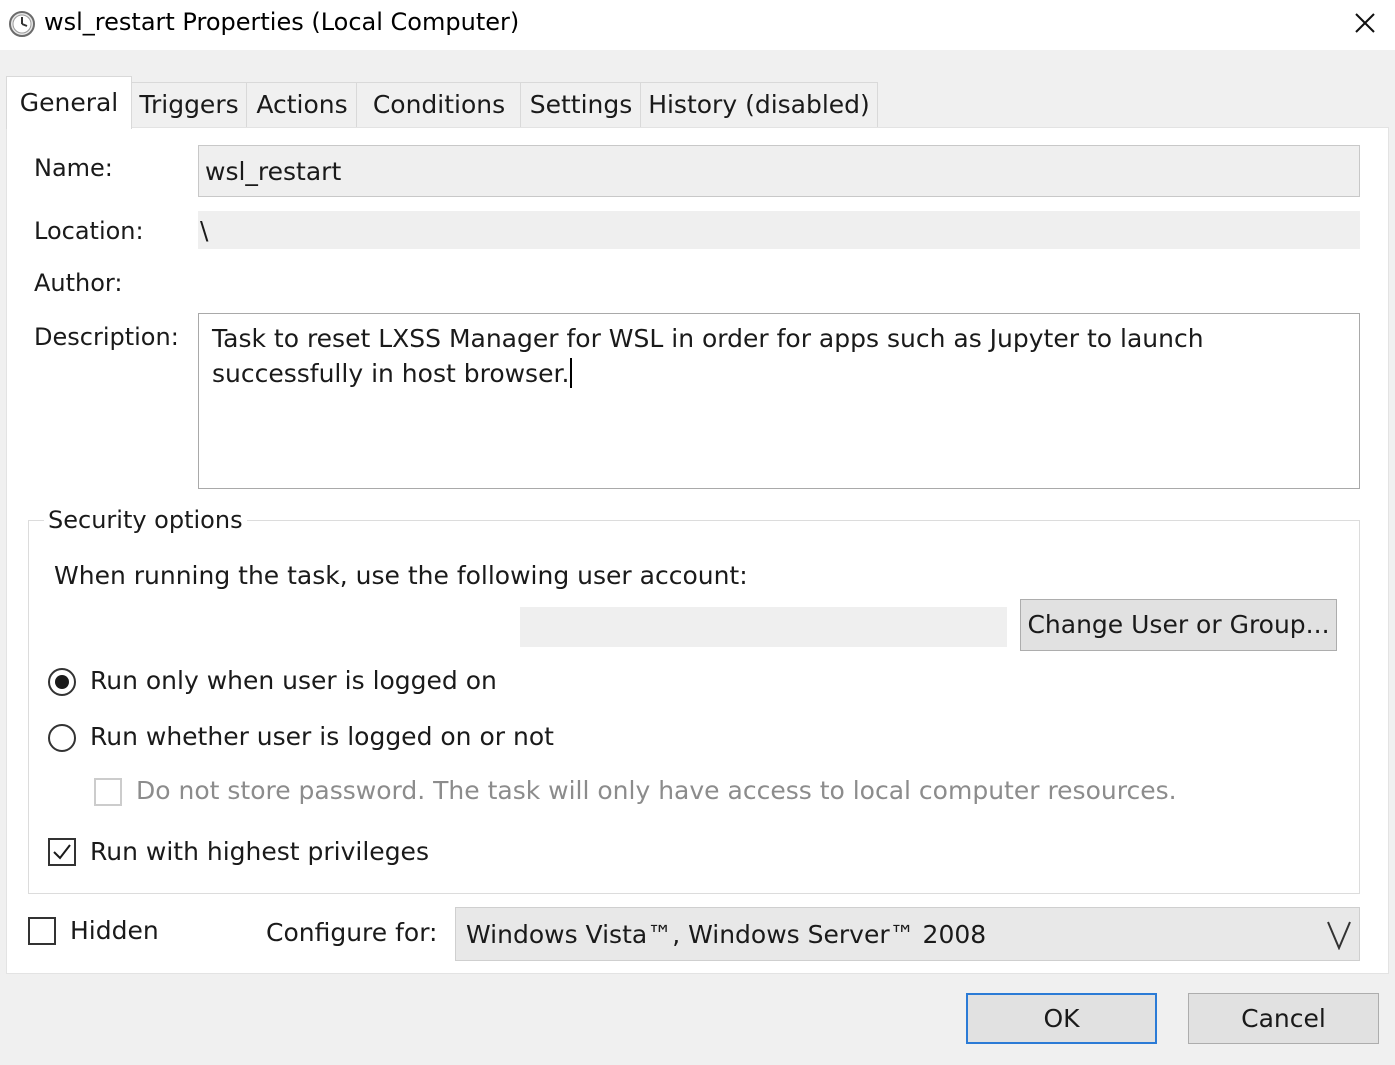 The width and height of the screenshot is (1395, 1065). Describe the element at coordinates (259, 851) in the screenshot. I see `highest-privileges-label: Run with highest privileges` at that location.